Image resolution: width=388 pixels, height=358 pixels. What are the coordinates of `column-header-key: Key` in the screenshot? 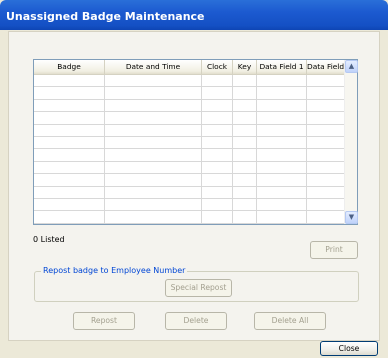 It's located at (245, 67).